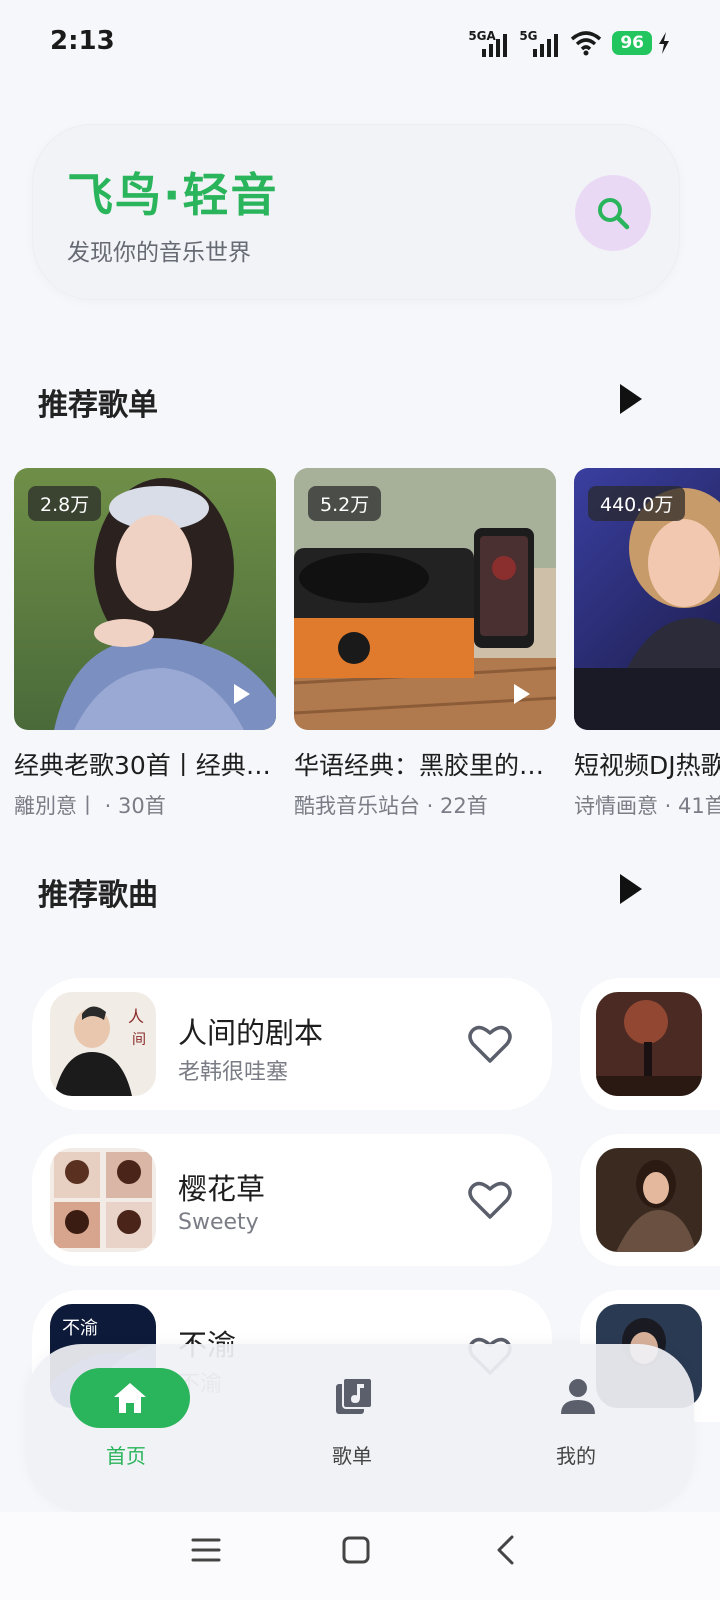 The width and height of the screenshot is (720, 1600). Describe the element at coordinates (664, 43) in the screenshot. I see `charging-icon` at that location.